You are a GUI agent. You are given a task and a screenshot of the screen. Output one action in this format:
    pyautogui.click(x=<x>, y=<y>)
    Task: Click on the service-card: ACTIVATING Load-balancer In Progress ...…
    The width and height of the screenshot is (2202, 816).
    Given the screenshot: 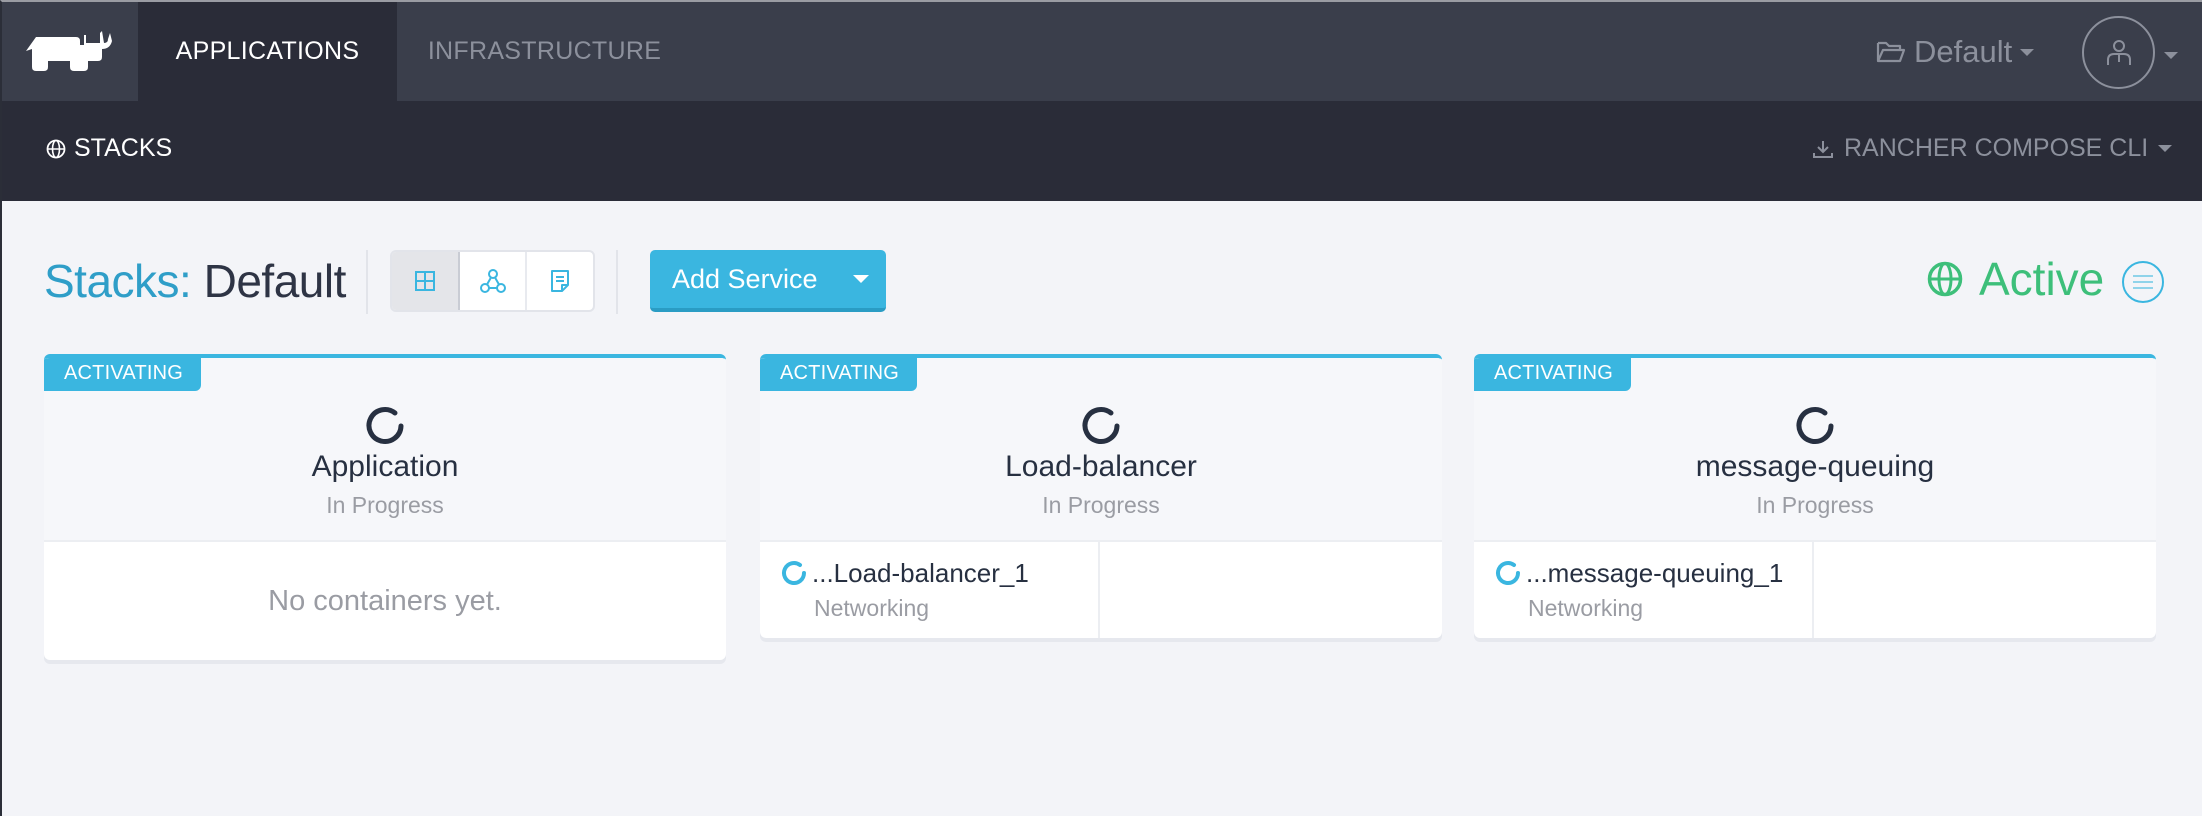 What is the action you would take?
    pyautogui.click(x=1101, y=496)
    